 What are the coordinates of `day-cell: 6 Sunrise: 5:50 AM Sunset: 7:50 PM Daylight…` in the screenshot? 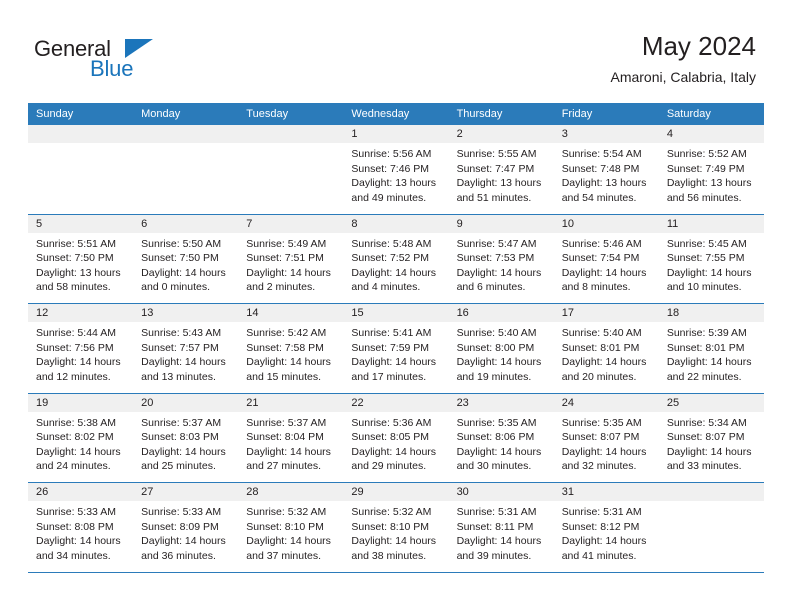 It's located at (186, 258).